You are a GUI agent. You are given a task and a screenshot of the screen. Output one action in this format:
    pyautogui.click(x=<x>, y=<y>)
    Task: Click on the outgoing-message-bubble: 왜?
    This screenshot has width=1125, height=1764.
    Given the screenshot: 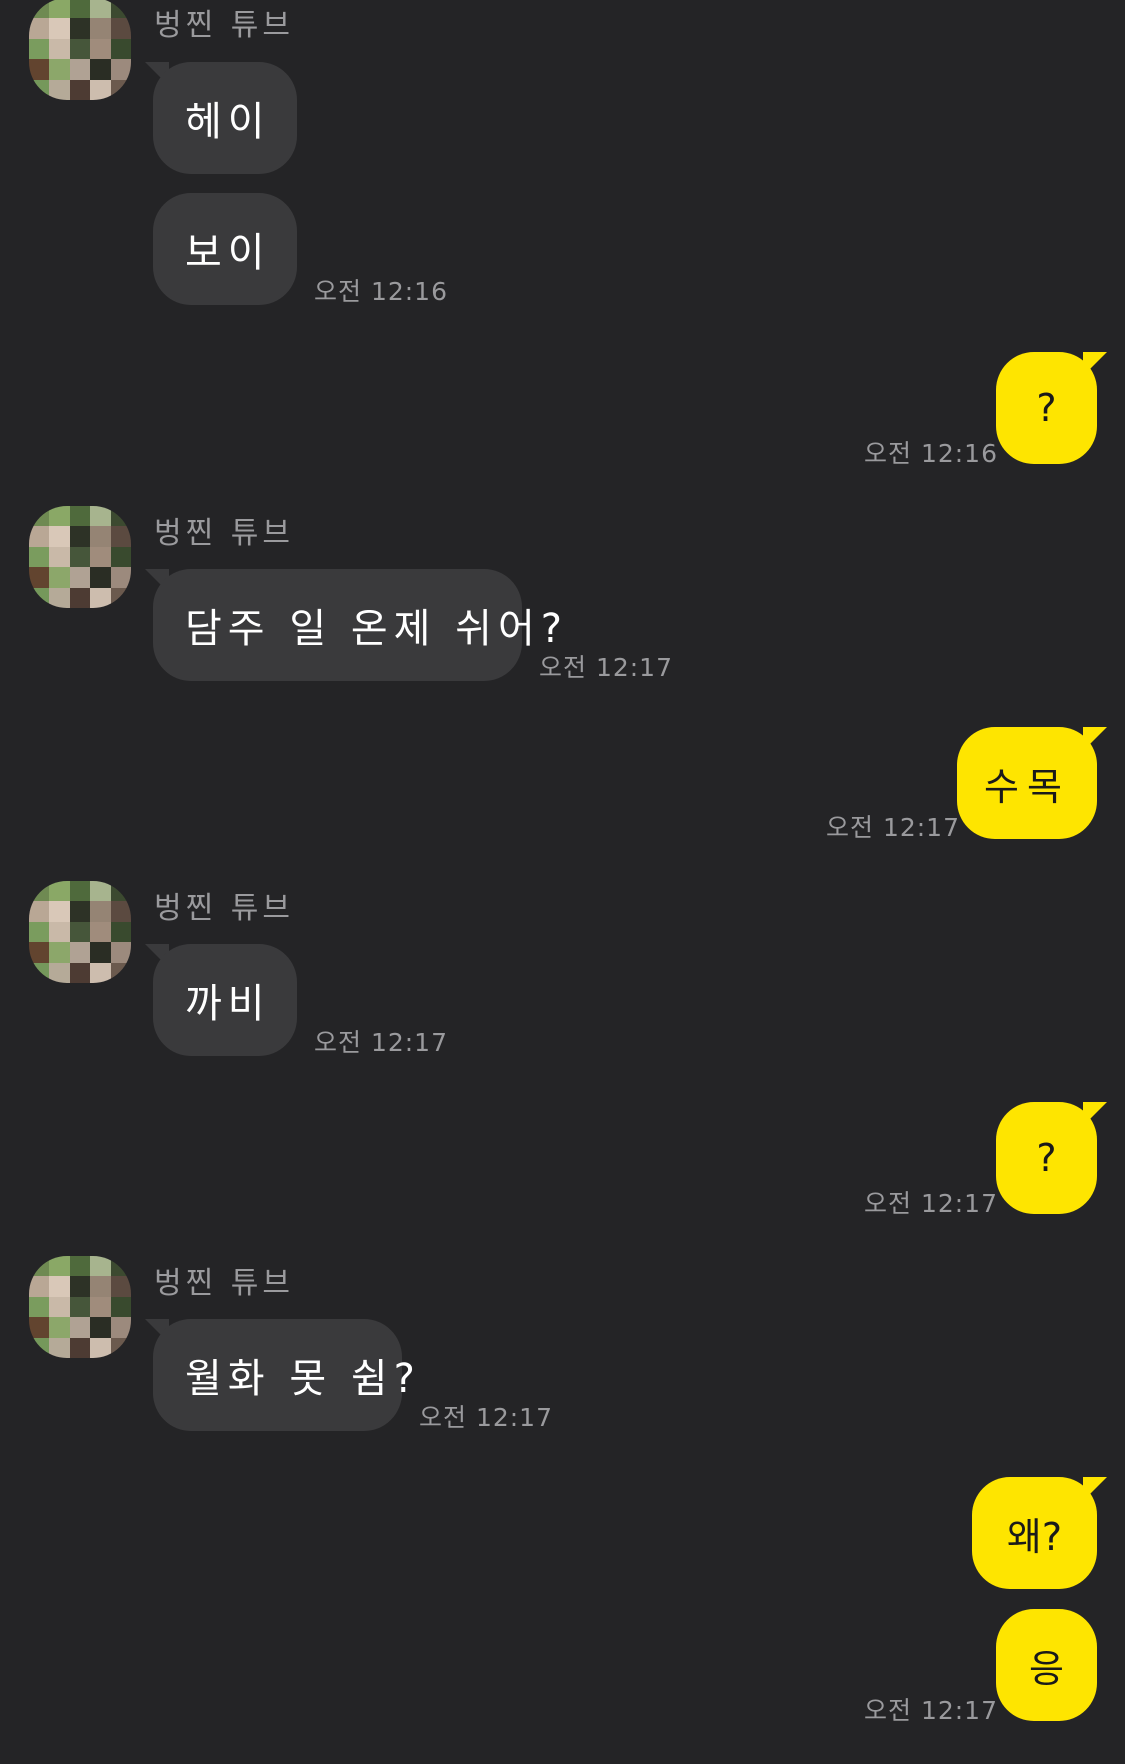 What is the action you would take?
    pyautogui.click(x=1034, y=1533)
    